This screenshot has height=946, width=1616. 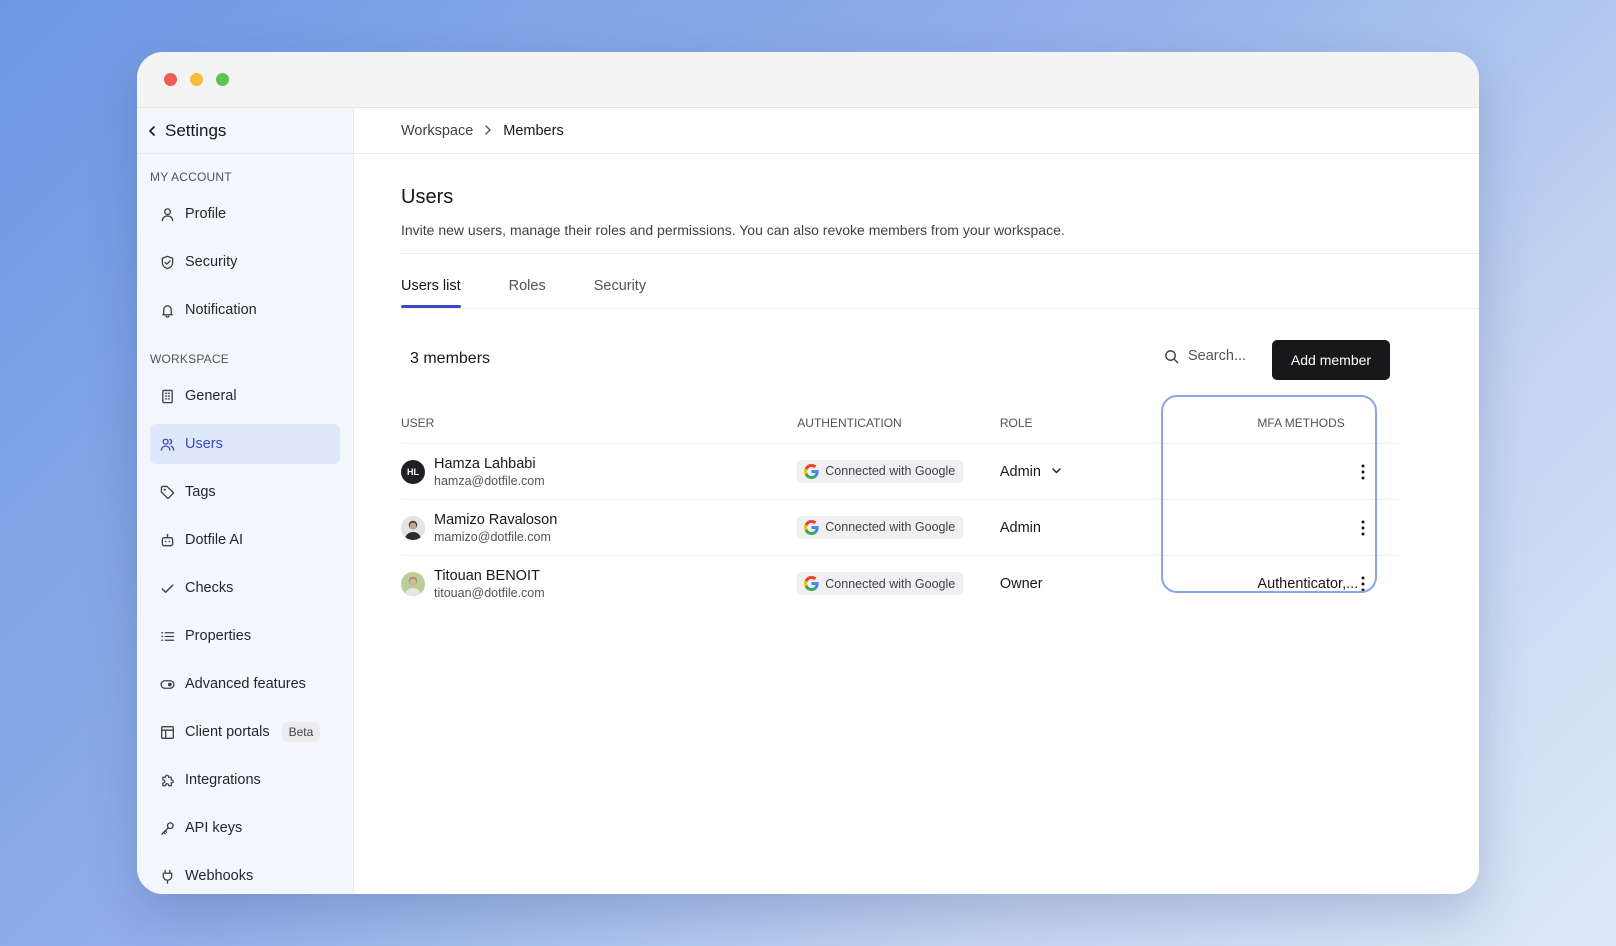 What do you see at coordinates (898, 423) in the screenshot?
I see `column-header-authentication: Authentication` at bounding box center [898, 423].